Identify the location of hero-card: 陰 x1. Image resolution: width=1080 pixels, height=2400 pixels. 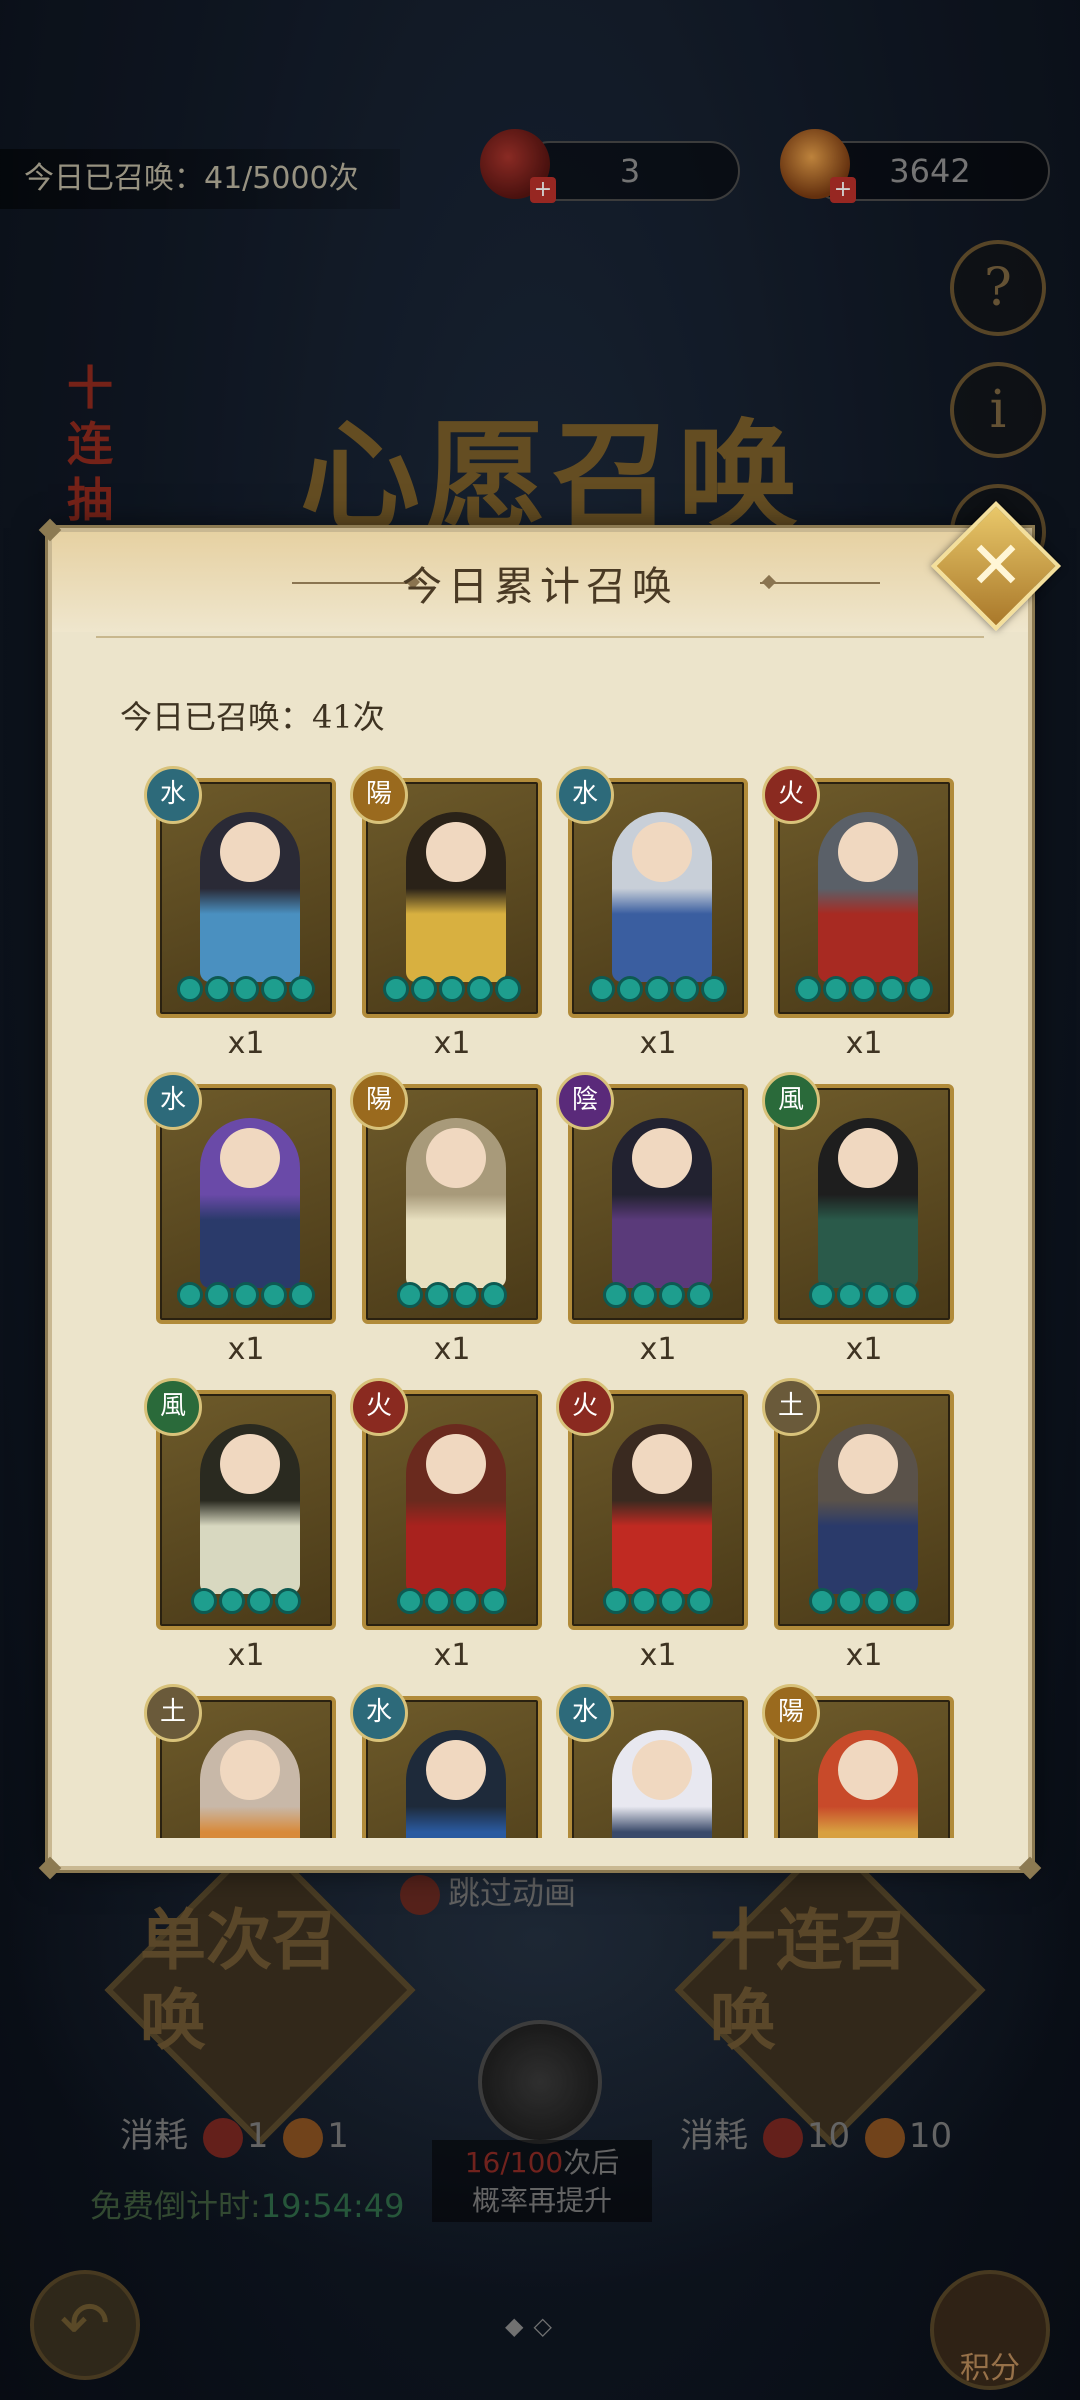
(652, 1219).